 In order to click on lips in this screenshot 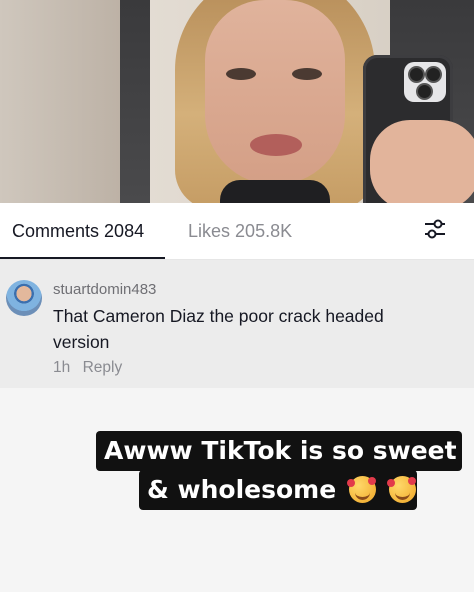, I will do `click(276, 145)`.